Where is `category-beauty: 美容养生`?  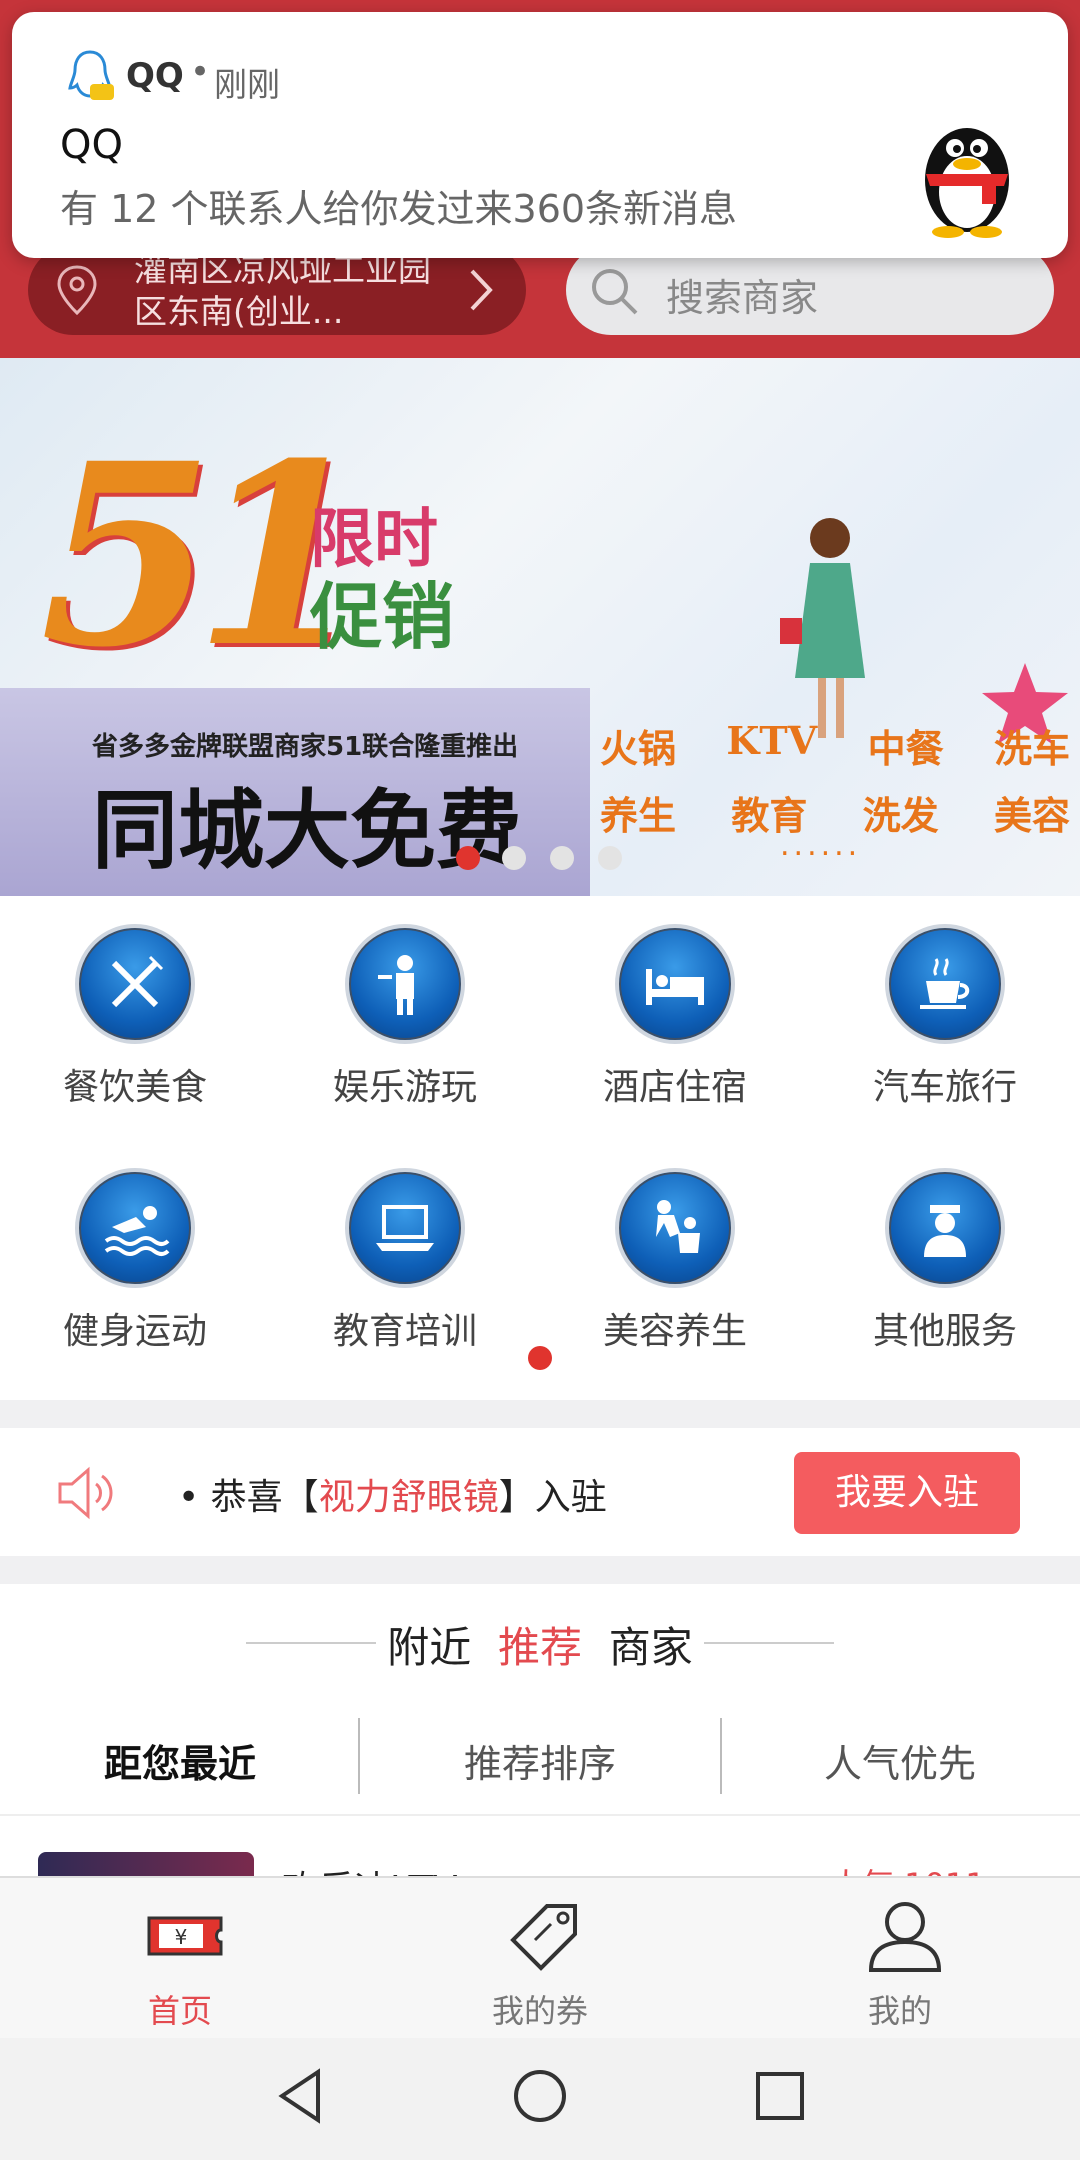 category-beauty: 美容养生 is located at coordinates (675, 1261).